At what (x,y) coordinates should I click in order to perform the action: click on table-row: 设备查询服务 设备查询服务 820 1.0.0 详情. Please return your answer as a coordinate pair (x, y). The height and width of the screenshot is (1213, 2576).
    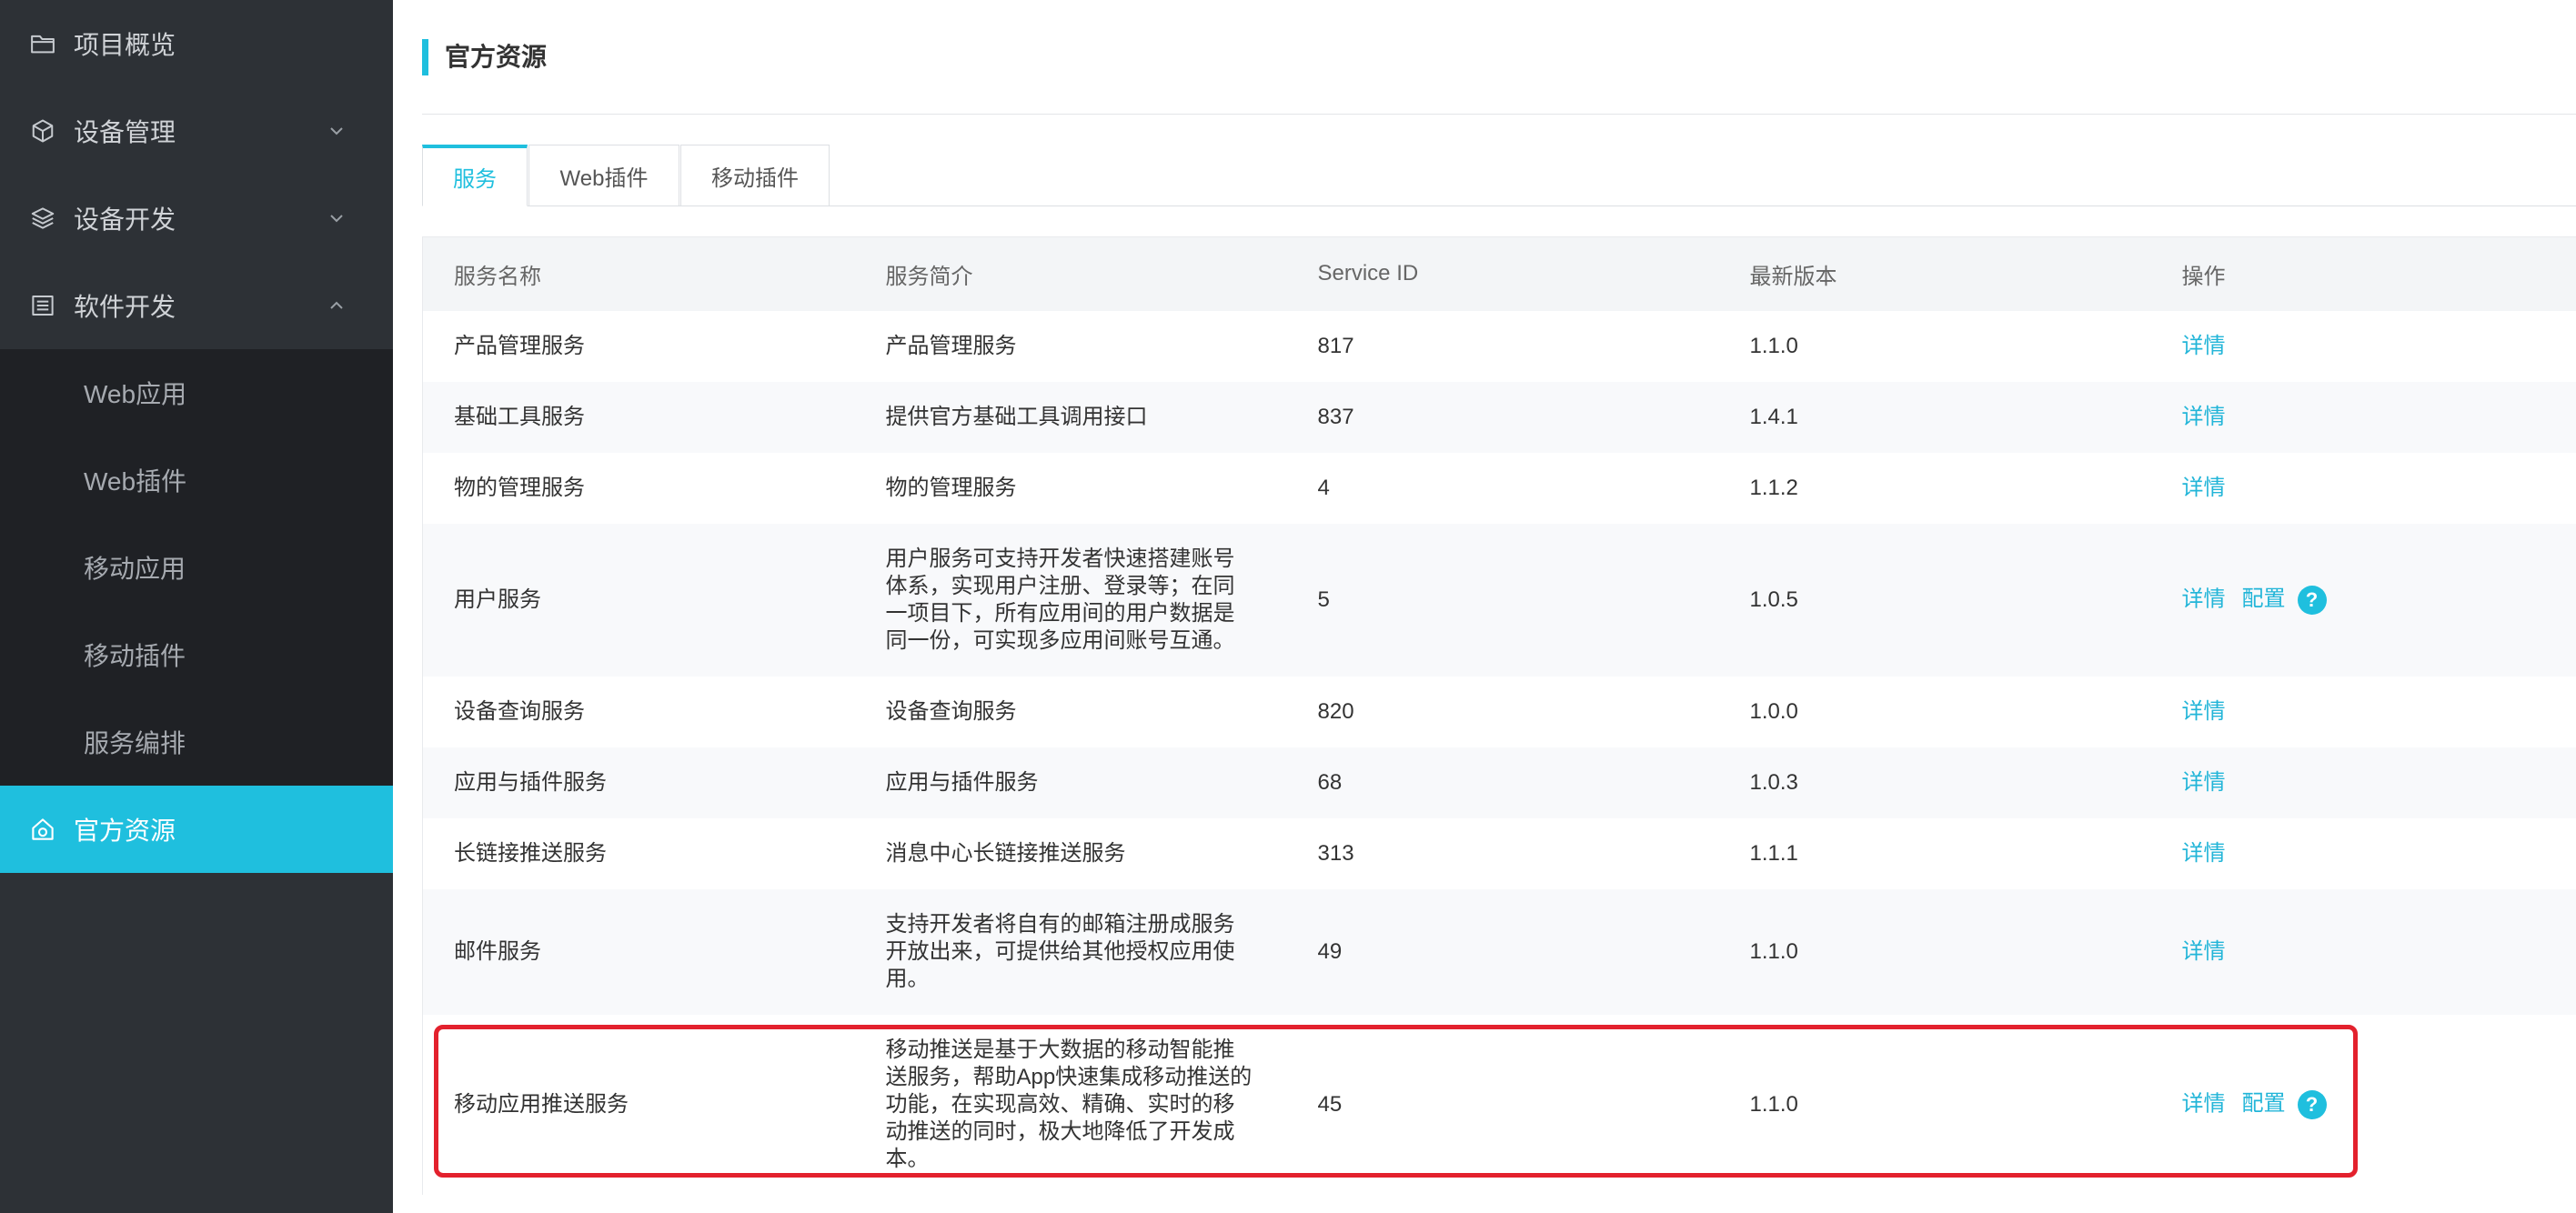
    Looking at the image, I should click on (1499, 711).